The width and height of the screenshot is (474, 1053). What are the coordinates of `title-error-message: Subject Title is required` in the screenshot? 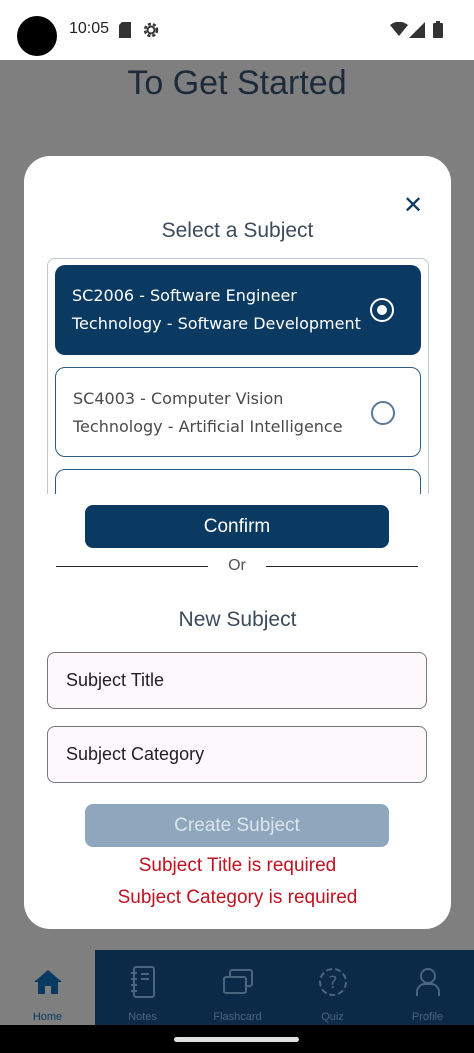 It's located at (237, 865).